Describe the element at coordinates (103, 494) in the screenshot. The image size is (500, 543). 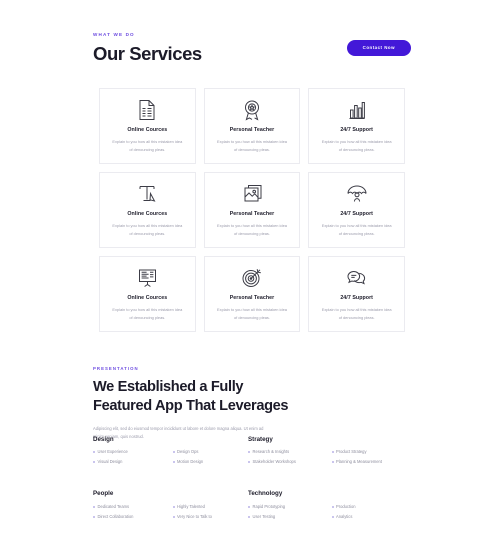
I see `skill-group-title: People` at that location.